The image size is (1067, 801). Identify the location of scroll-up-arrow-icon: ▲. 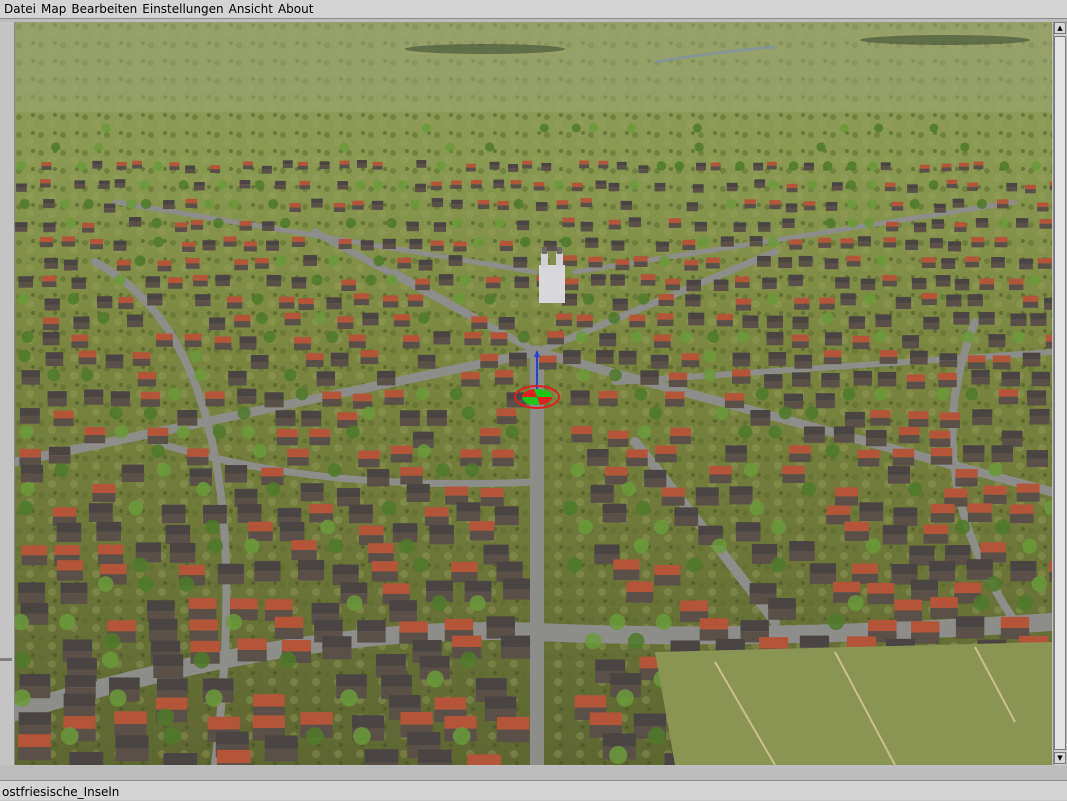
(1060, 28).